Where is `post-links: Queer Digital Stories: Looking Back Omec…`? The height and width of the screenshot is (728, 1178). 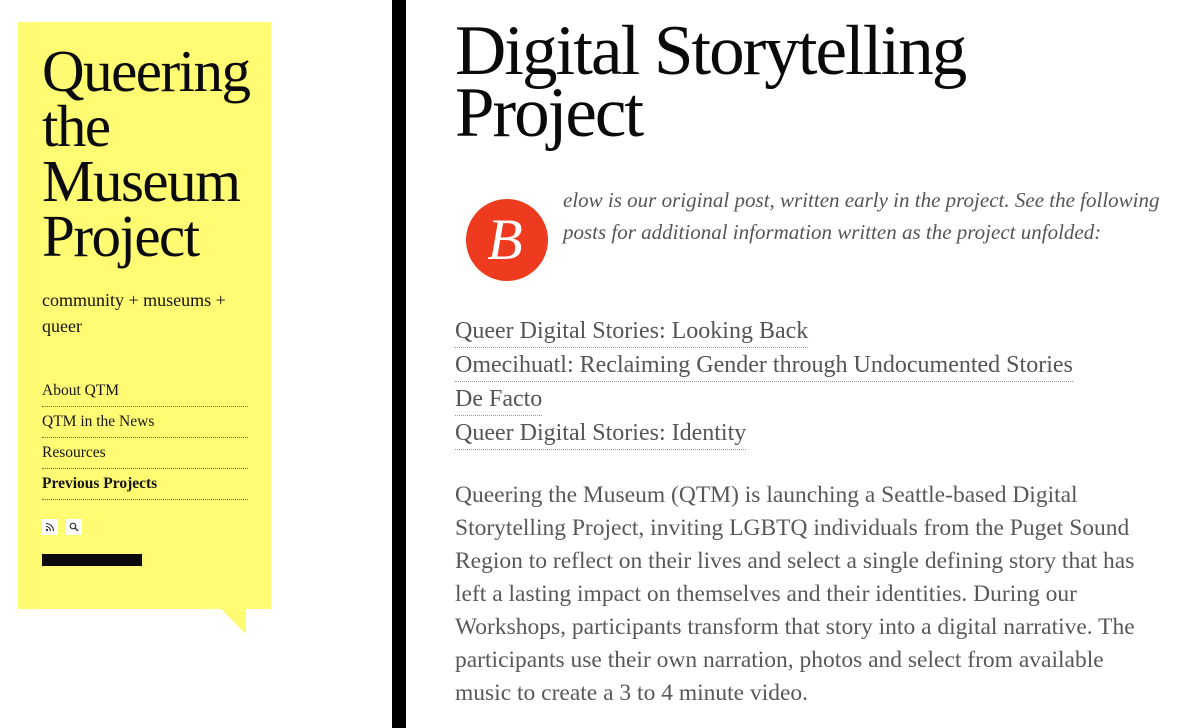
post-links: Queer Digital Stories: Looking Back Omec… is located at coordinates (805, 383).